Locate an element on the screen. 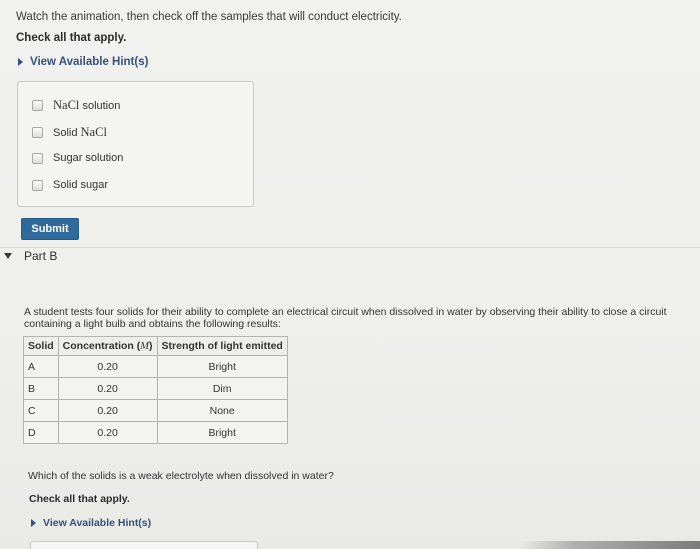 The width and height of the screenshot is (700, 549). option-solid-sugar: Solid sugar is located at coordinates (70, 185).